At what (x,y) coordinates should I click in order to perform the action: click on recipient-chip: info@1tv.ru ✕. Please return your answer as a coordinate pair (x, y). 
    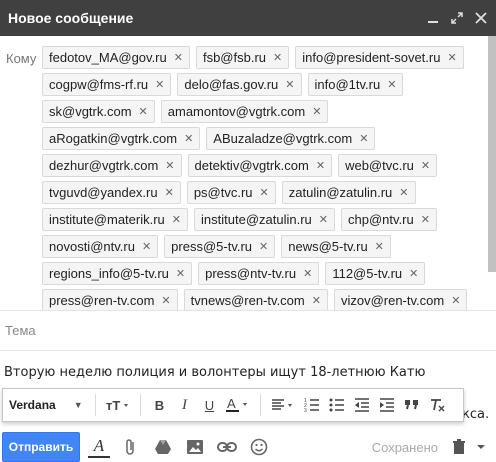
    Looking at the image, I should click on (355, 84).